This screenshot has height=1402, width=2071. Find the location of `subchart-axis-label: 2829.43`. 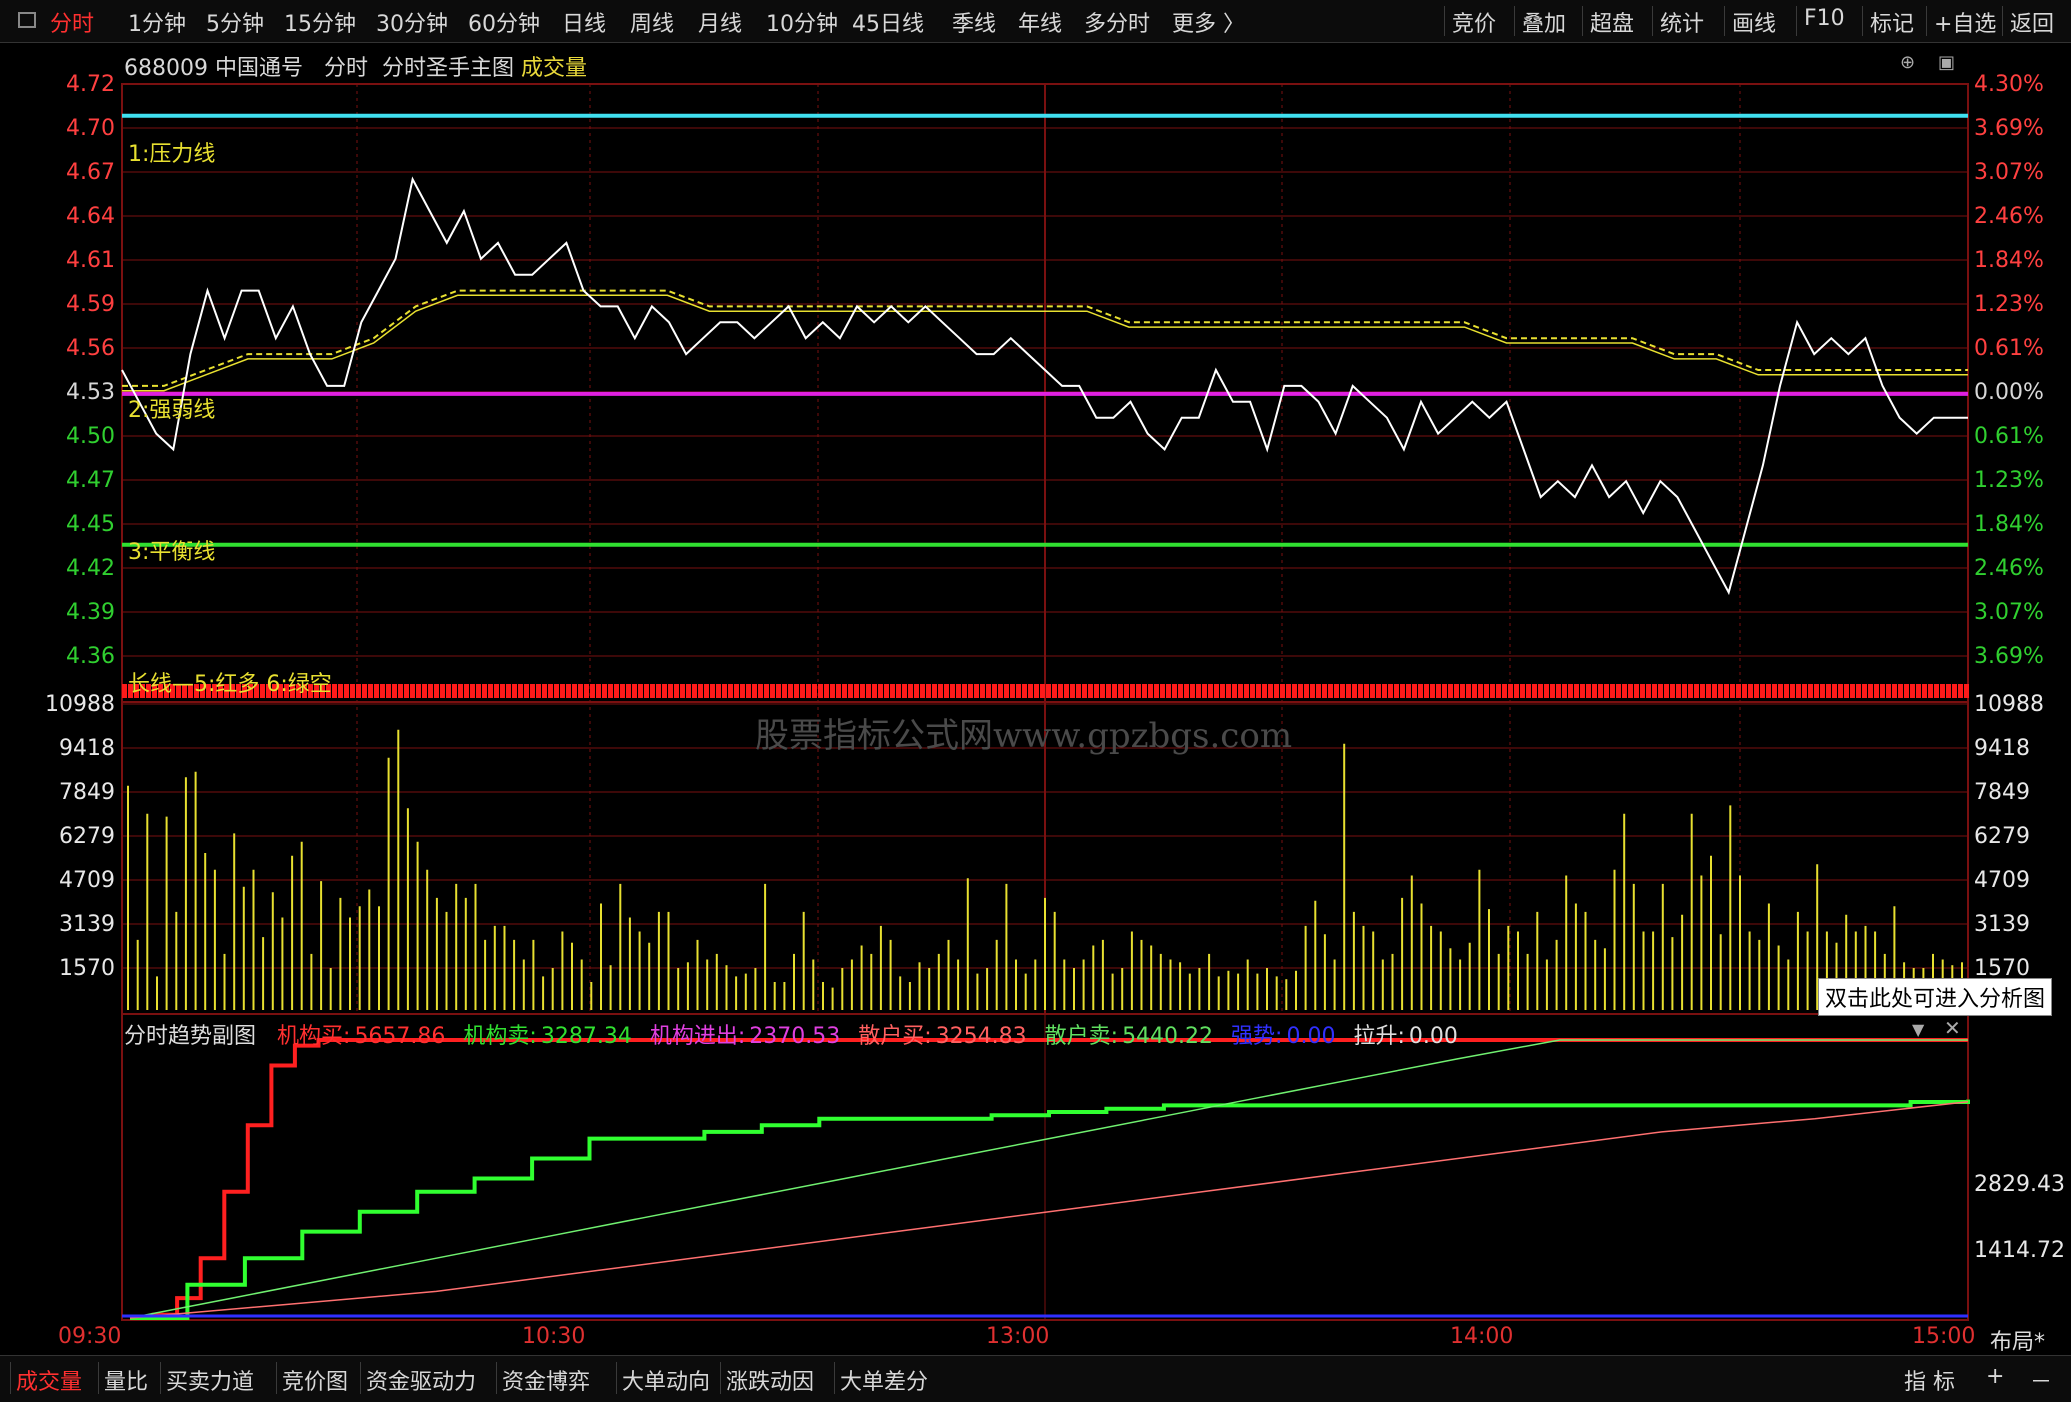

subchart-axis-label: 2829.43 is located at coordinates (2019, 1184).